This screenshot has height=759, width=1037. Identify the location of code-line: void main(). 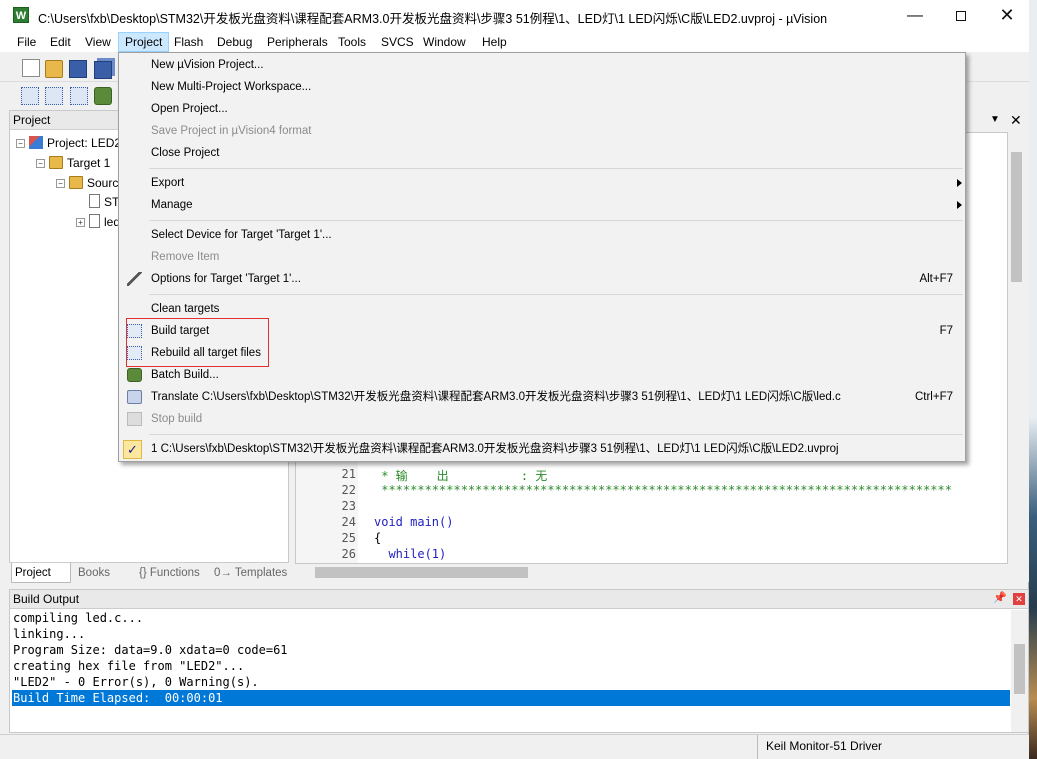
(414, 522).